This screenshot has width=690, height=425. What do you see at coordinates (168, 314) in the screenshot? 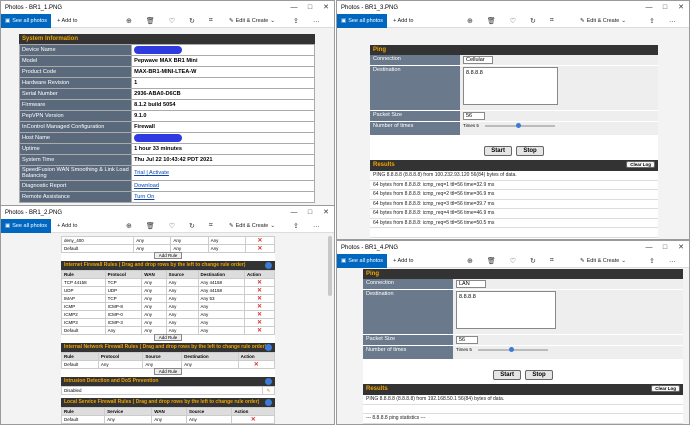
I see `table-row: ICMP2 ICMP-0 Any Any Any ✕` at bounding box center [168, 314].